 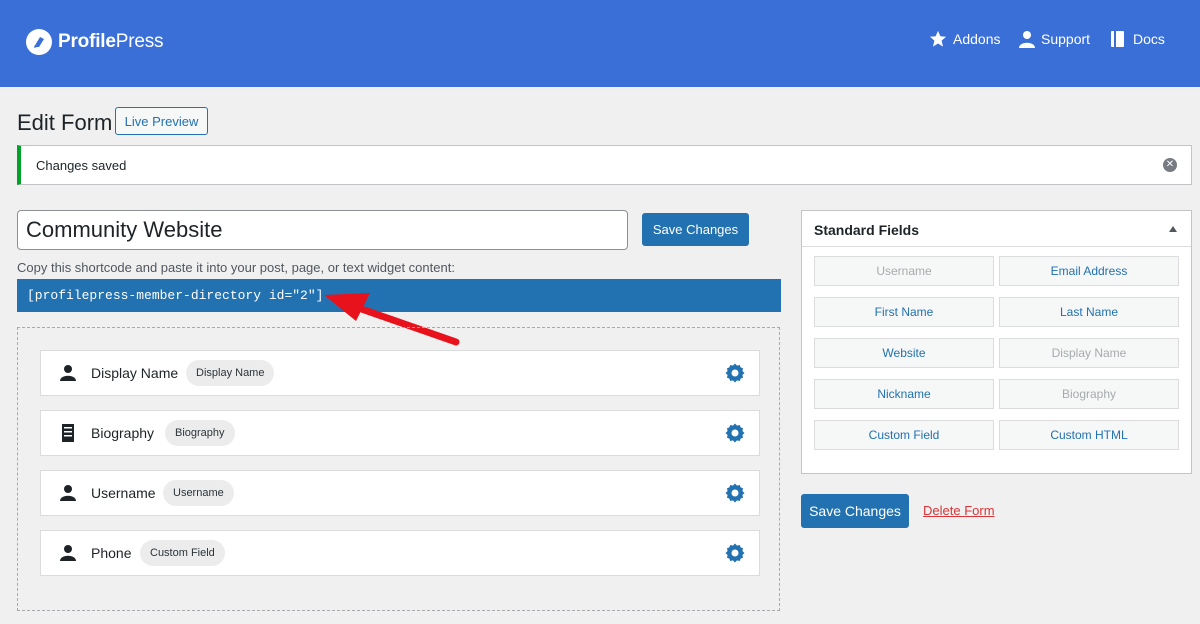 I want to click on logo-icon, so click(x=39, y=42).